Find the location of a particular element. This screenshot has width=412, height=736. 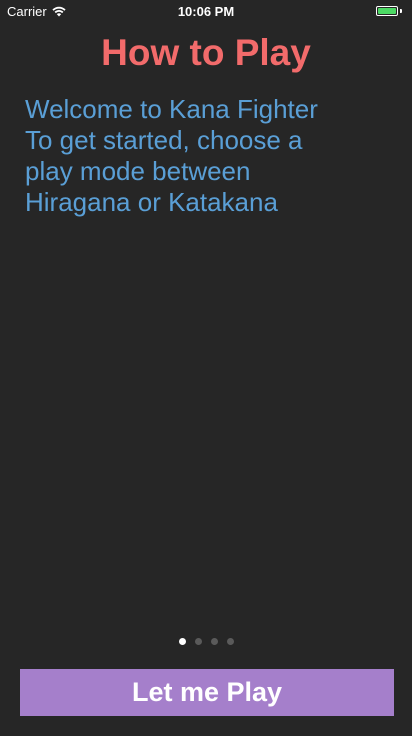

page-title: How to Play is located at coordinates (206, 52).